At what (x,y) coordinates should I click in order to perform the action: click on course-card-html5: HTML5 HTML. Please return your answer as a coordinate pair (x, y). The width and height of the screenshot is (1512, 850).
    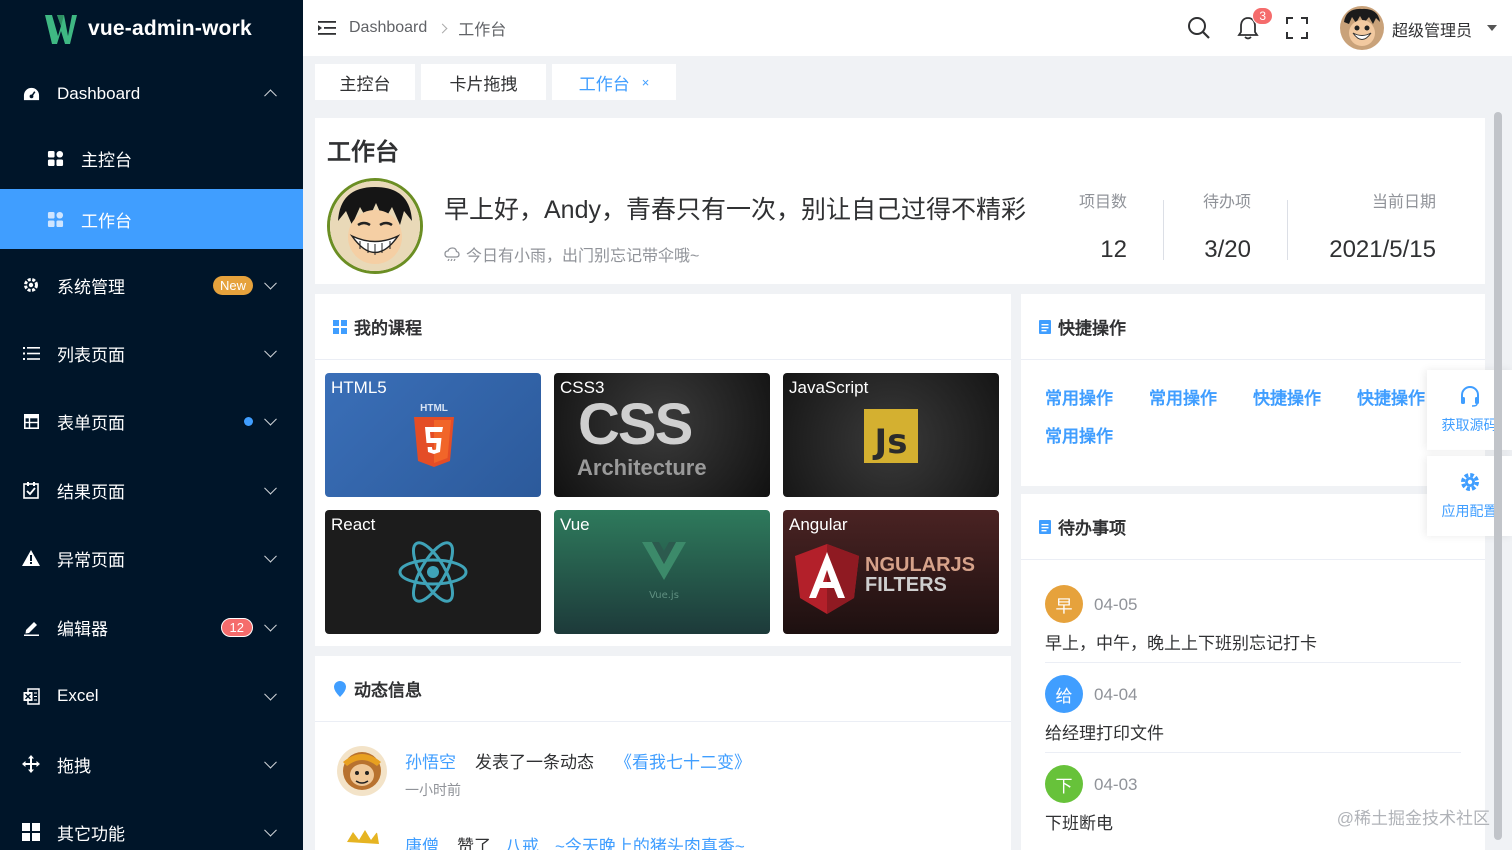
    Looking at the image, I should click on (433, 435).